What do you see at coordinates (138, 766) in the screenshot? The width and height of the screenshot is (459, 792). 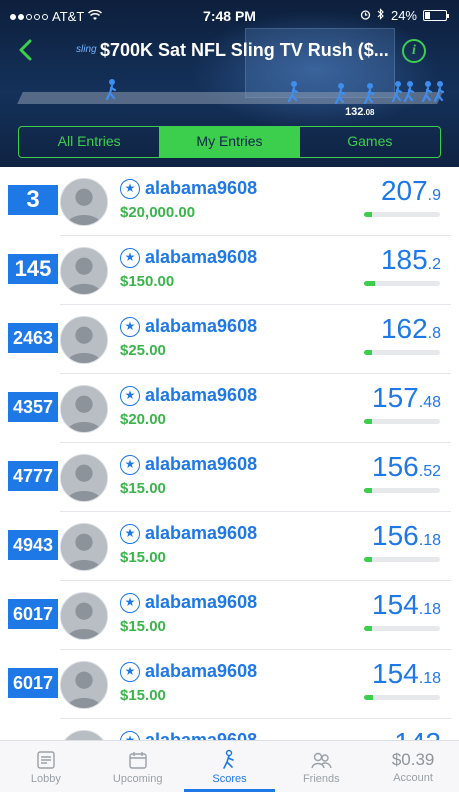 I see `nav-upcoming: Upcoming` at bounding box center [138, 766].